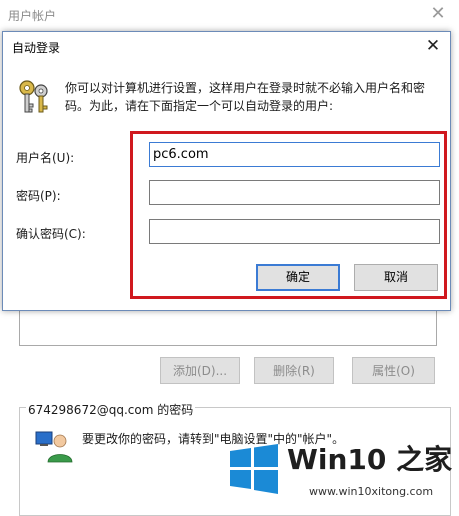 The height and width of the screenshot is (516, 459). I want to click on confirm-password-input, so click(294, 231).